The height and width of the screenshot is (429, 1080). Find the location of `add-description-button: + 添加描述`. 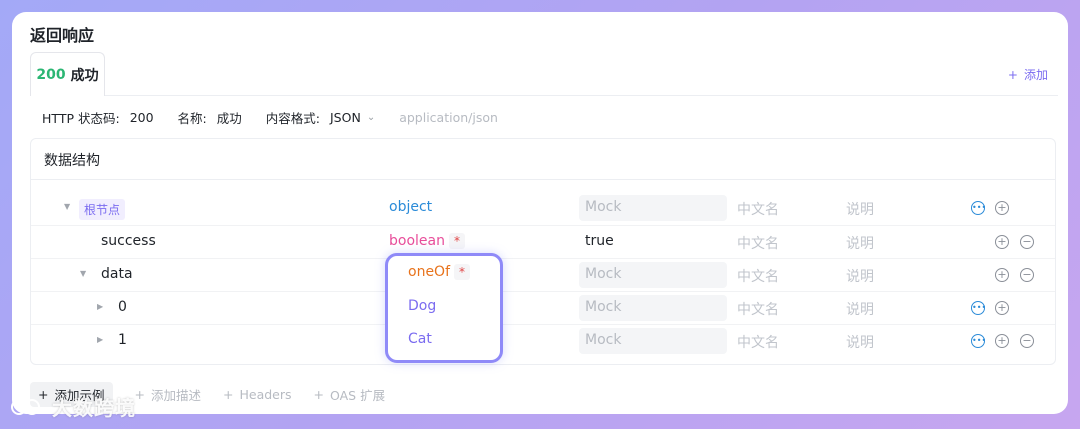

add-description-button: + 添加描述 is located at coordinates (168, 394).